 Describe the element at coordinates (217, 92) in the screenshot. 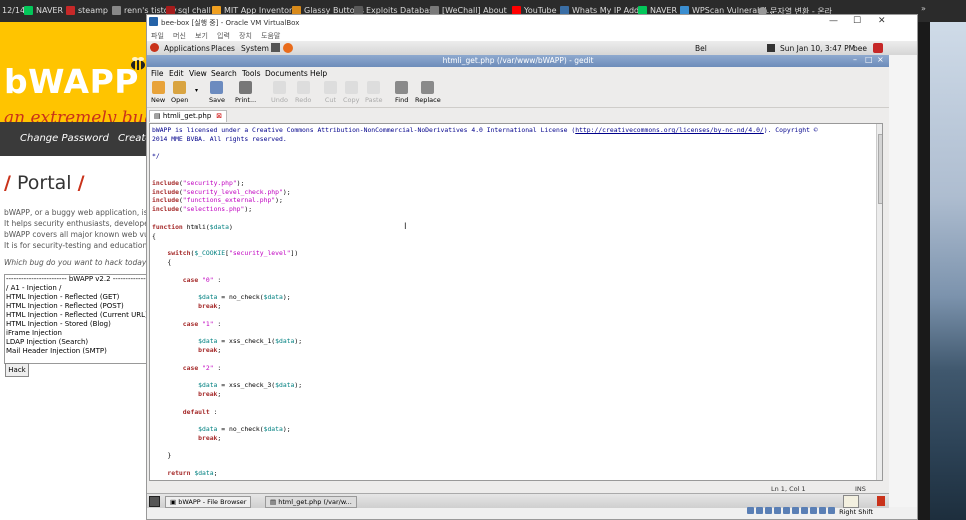

I see `save-button: Save` at that location.